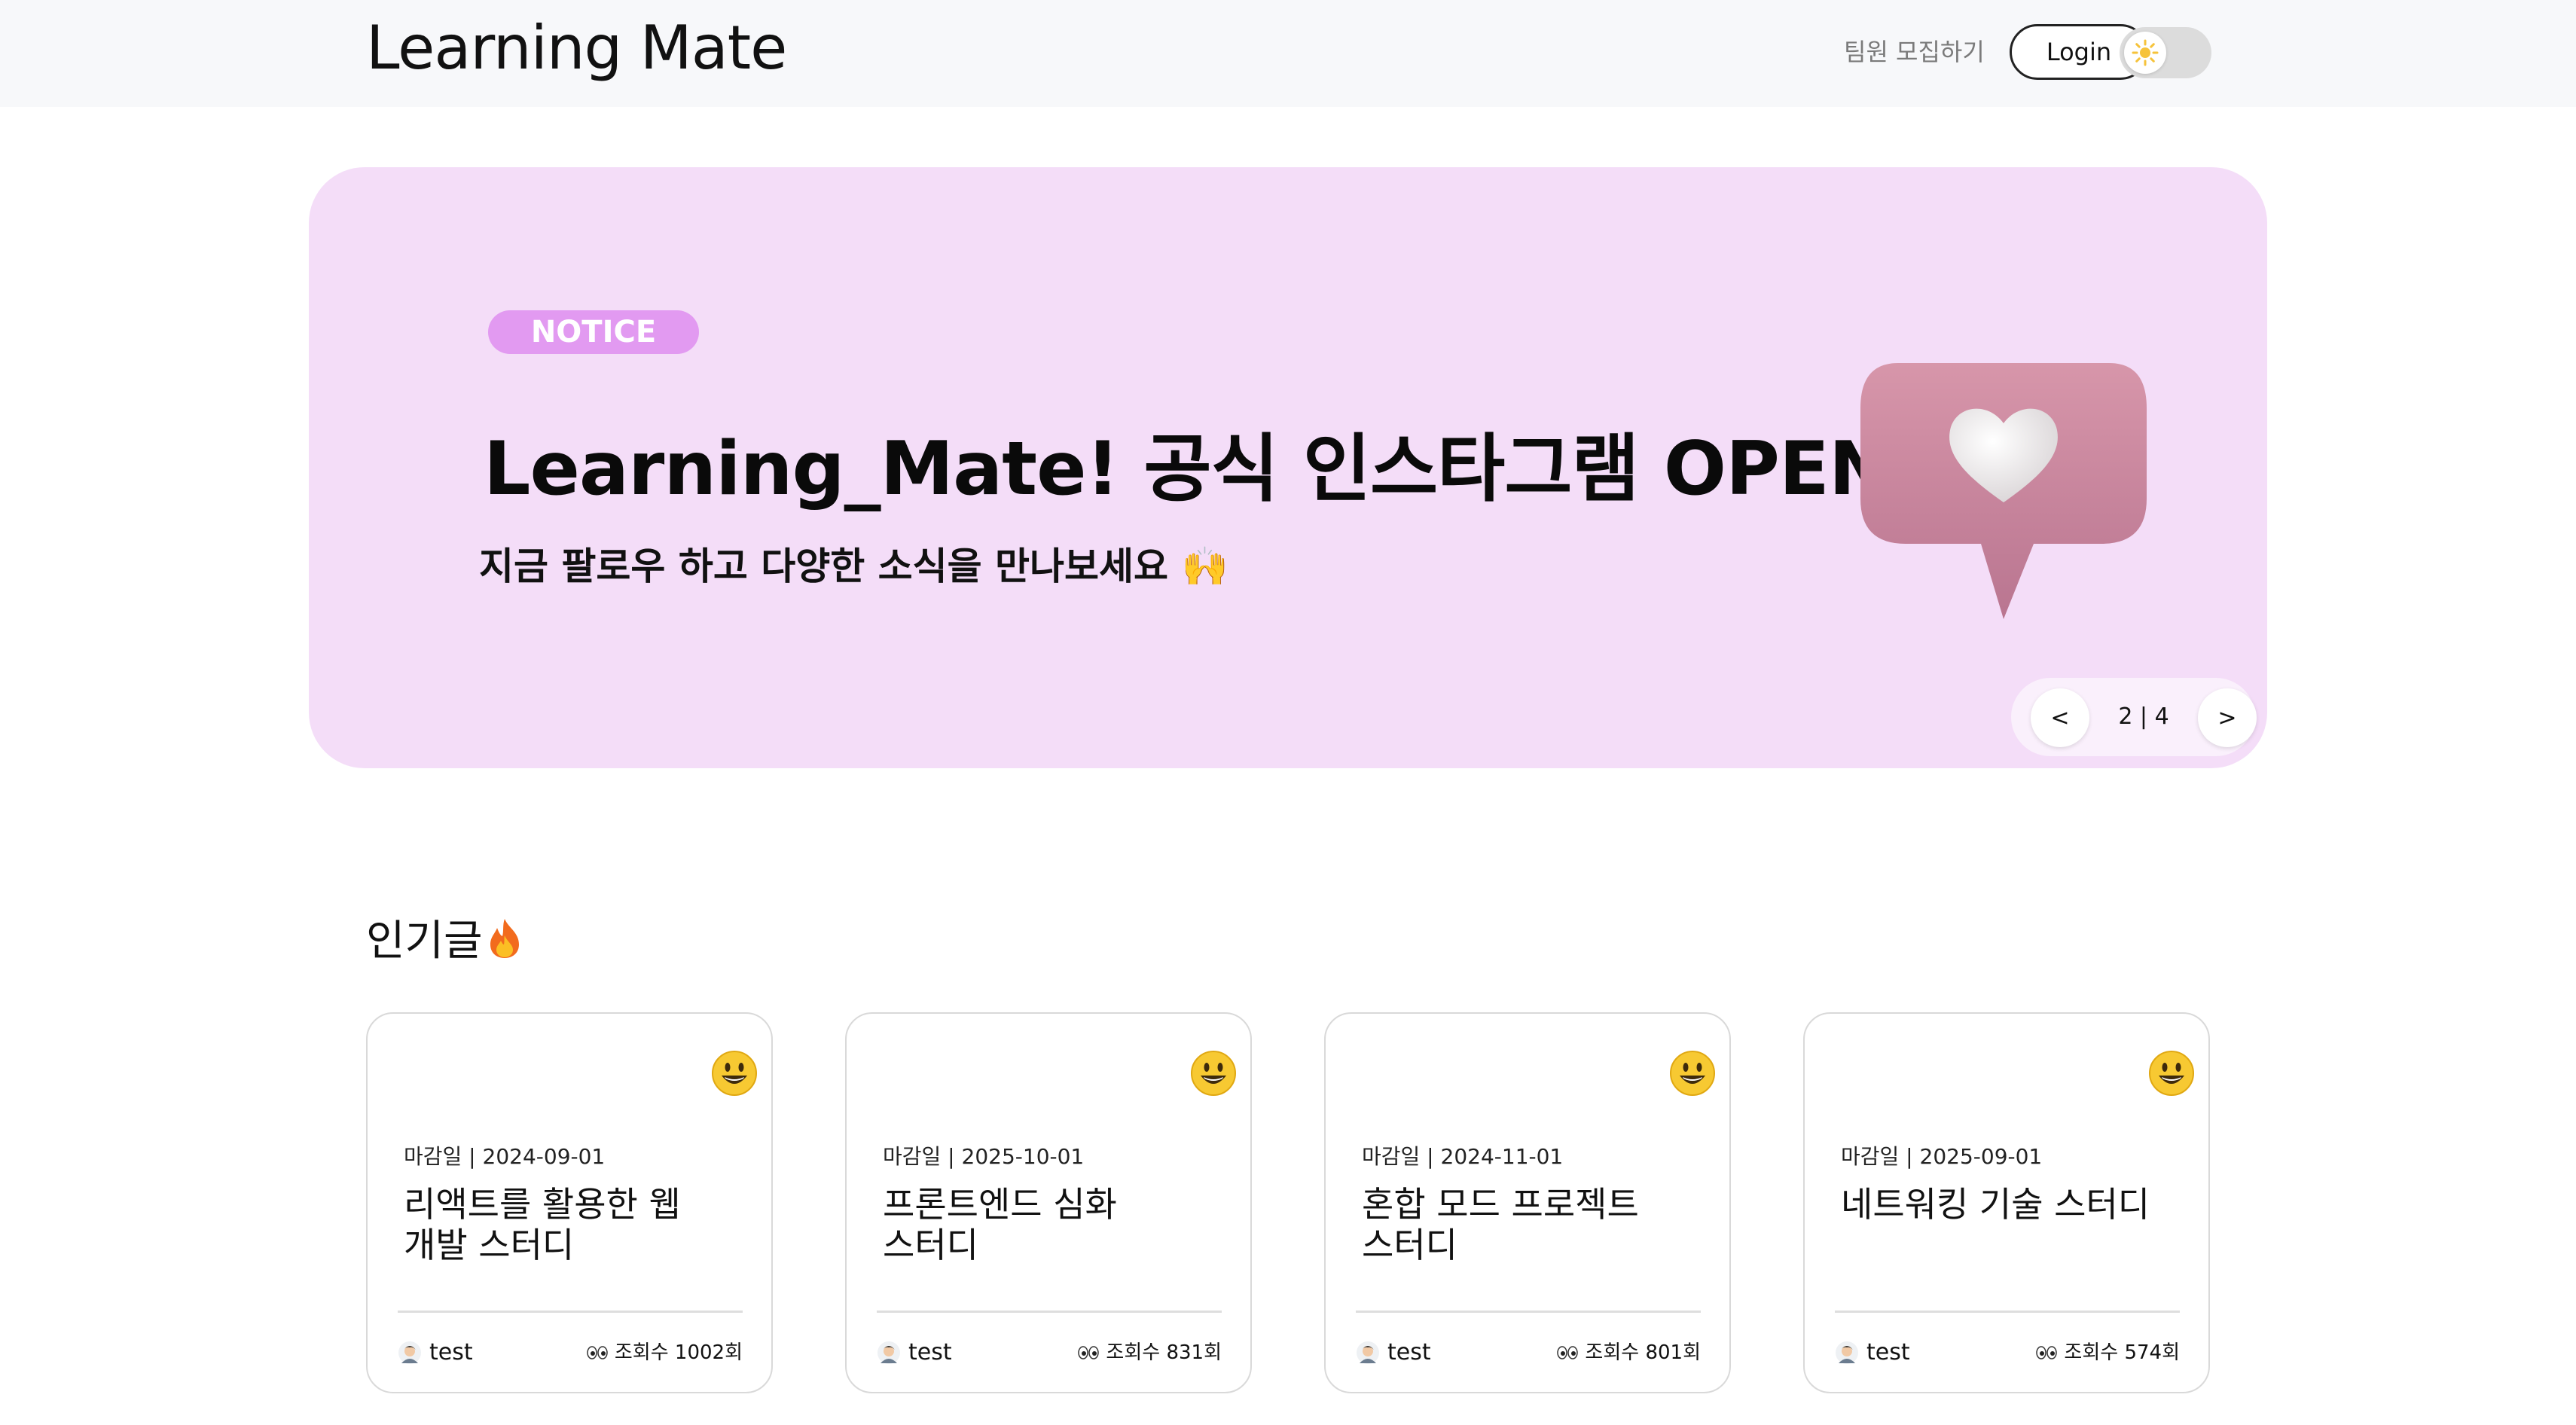 The image size is (2576, 1425). I want to click on top-navbar: Learning Mate 팀원 모집하기 Login, so click(1288, 54).